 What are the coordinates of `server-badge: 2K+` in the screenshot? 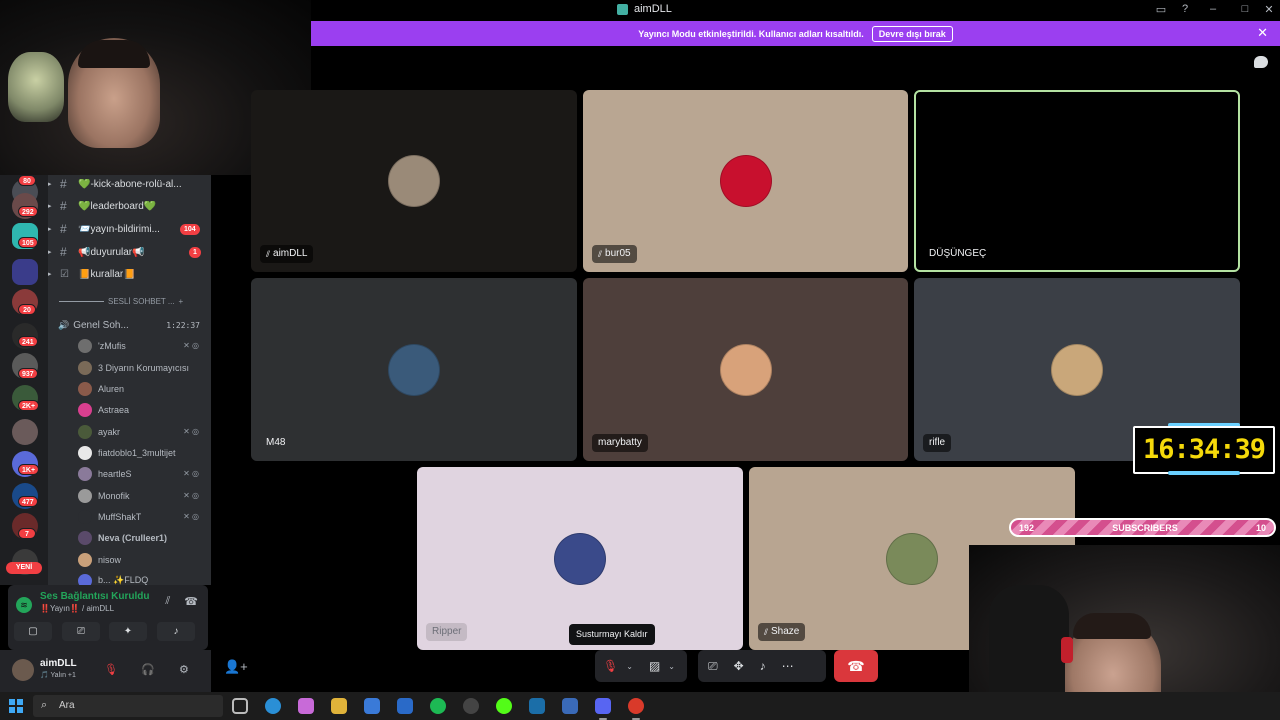 It's located at (29, 405).